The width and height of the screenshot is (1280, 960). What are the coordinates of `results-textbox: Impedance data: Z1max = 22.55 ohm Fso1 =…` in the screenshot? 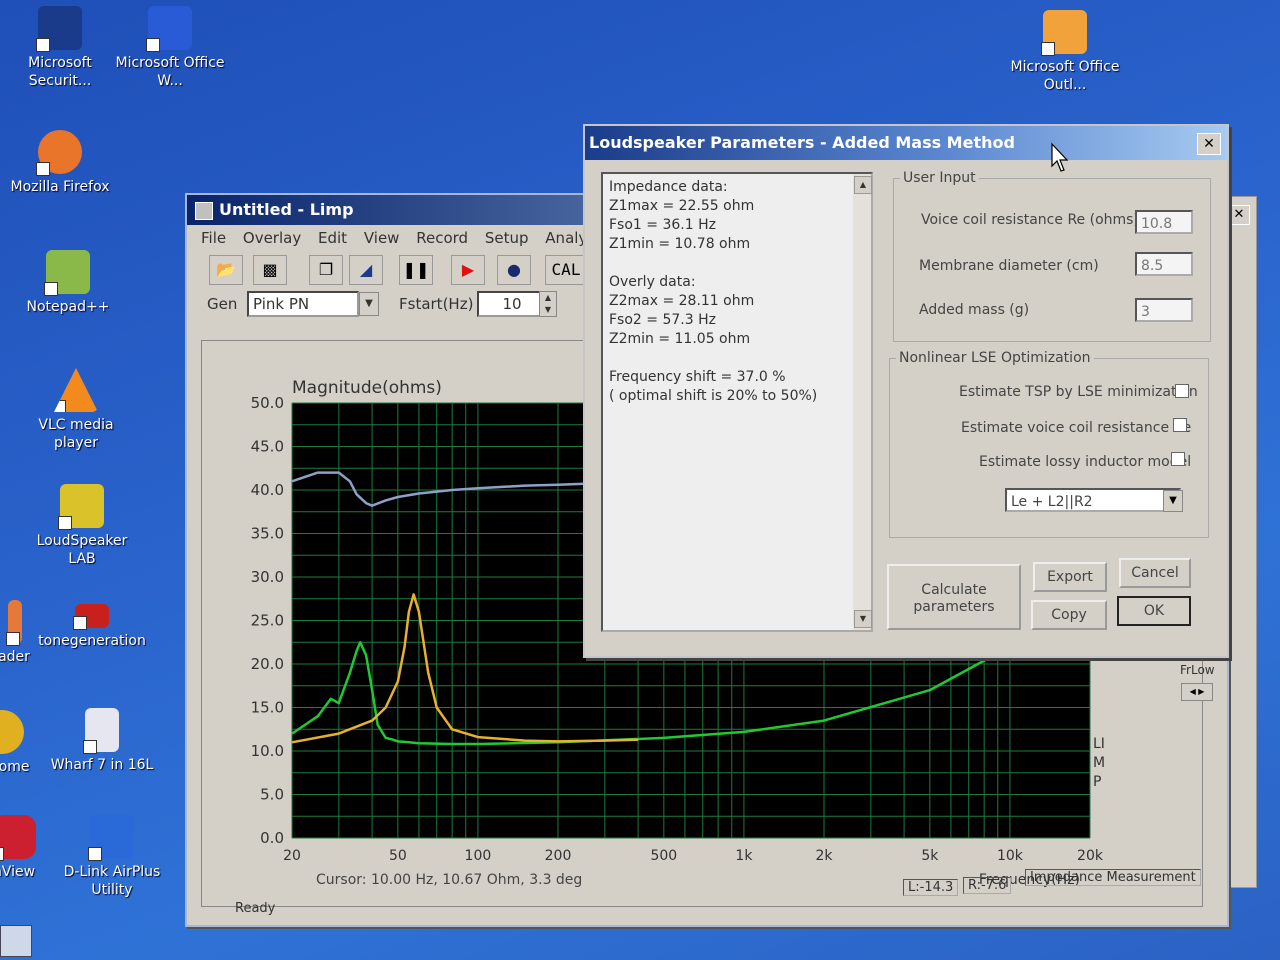 It's located at (737, 402).